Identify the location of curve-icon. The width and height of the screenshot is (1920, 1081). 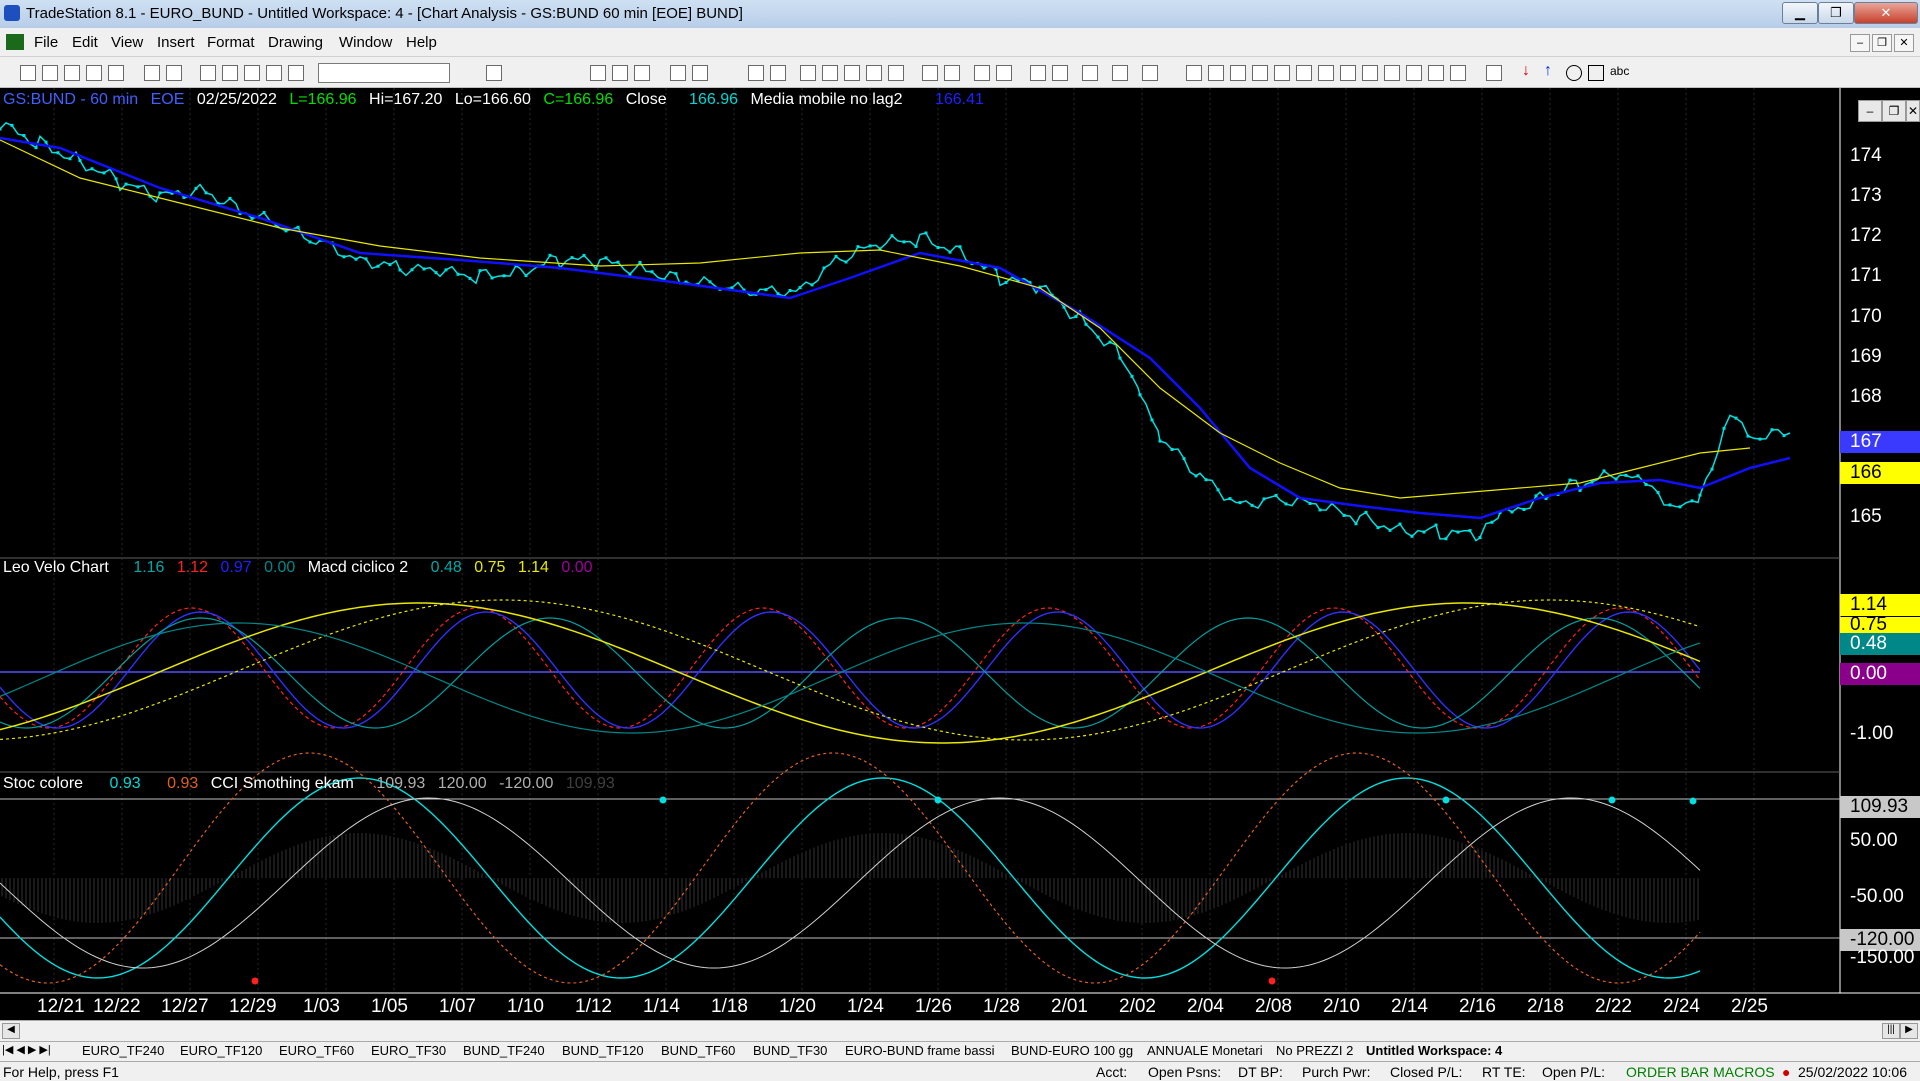
(1494, 73).